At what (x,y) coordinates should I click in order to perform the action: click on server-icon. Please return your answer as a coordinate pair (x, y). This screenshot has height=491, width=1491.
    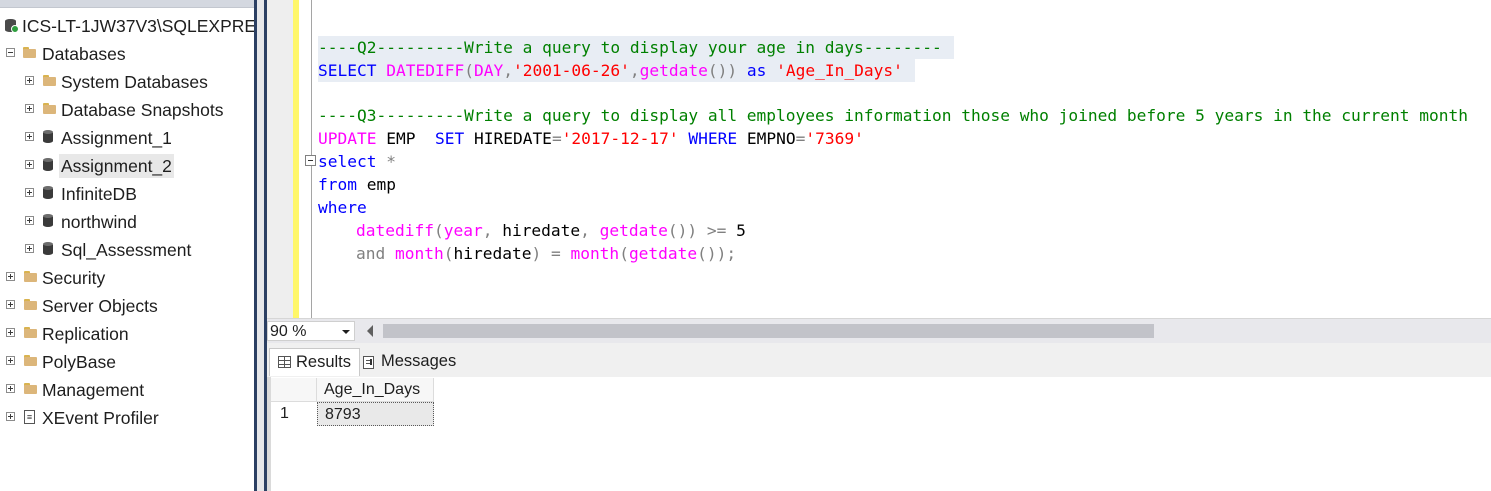
    Looking at the image, I should click on (12, 25).